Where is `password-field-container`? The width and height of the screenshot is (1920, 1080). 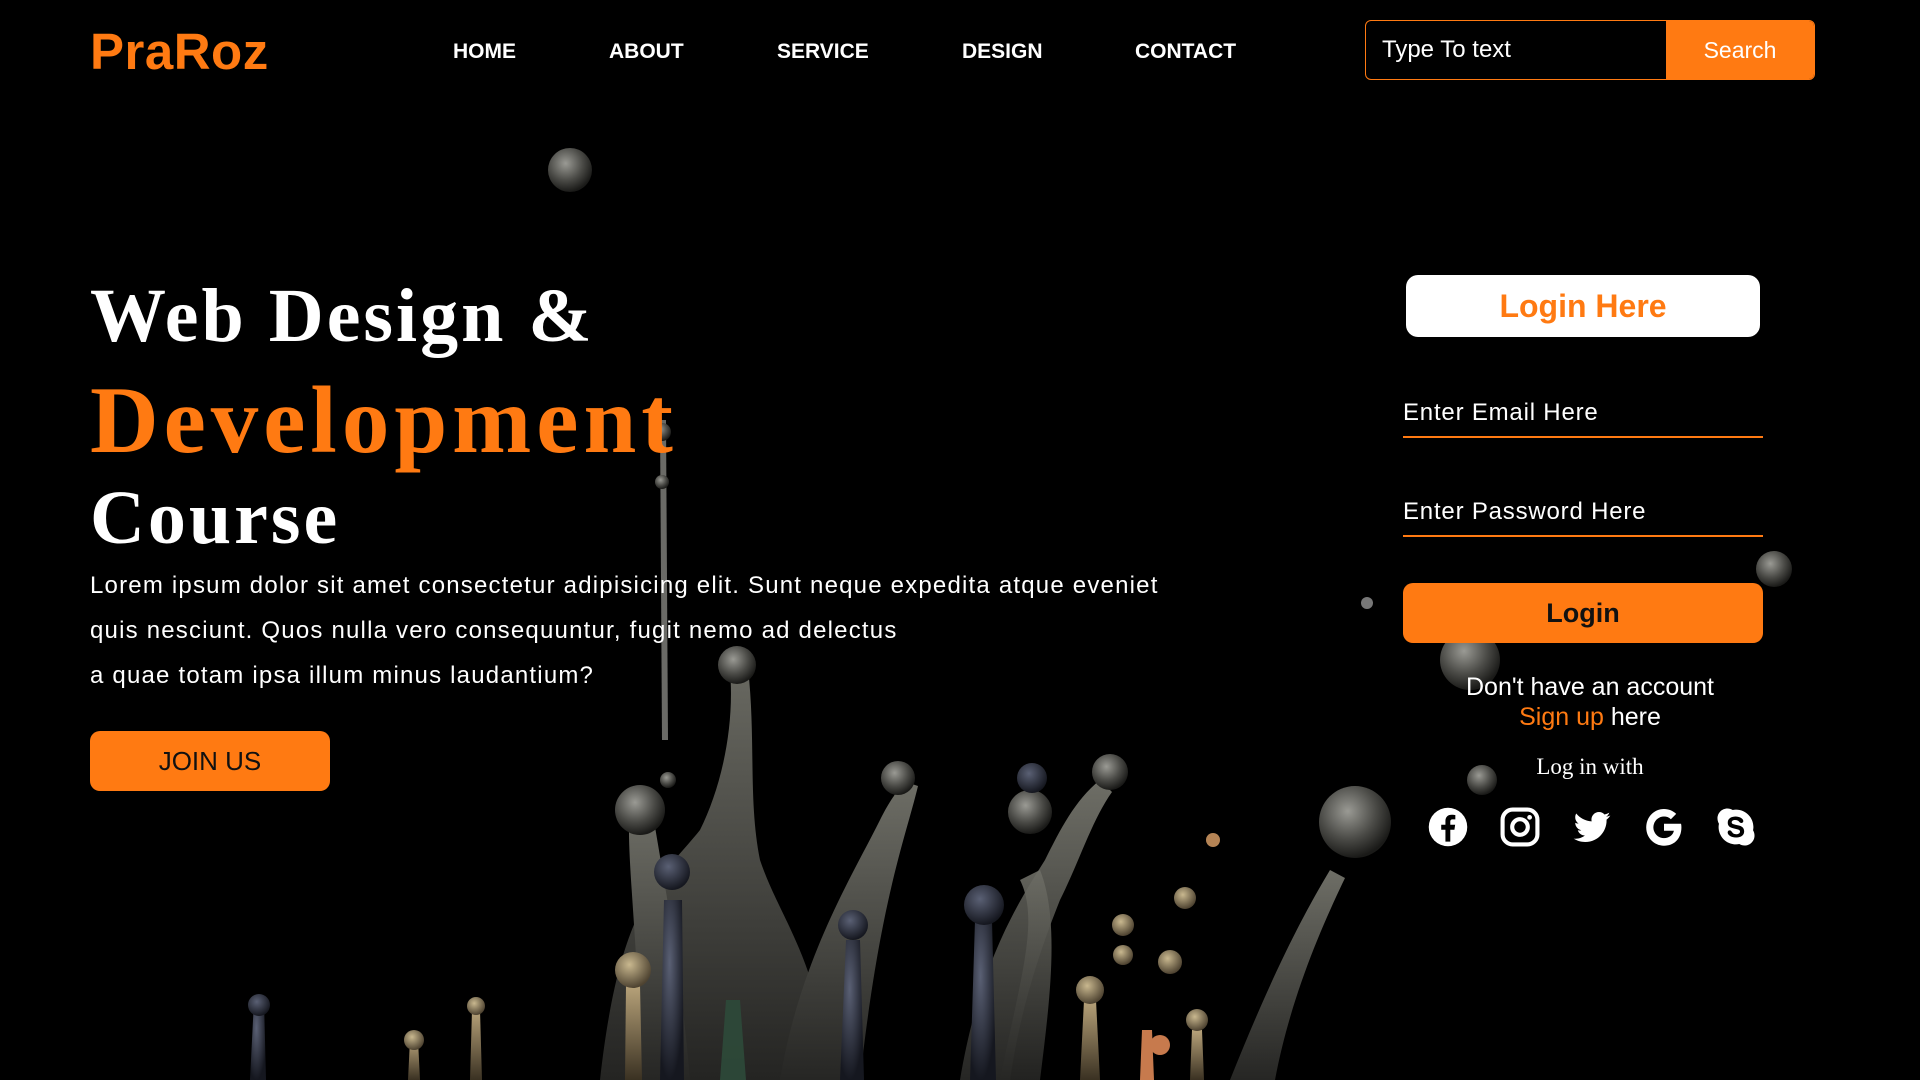
password-field-container is located at coordinates (1583, 513).